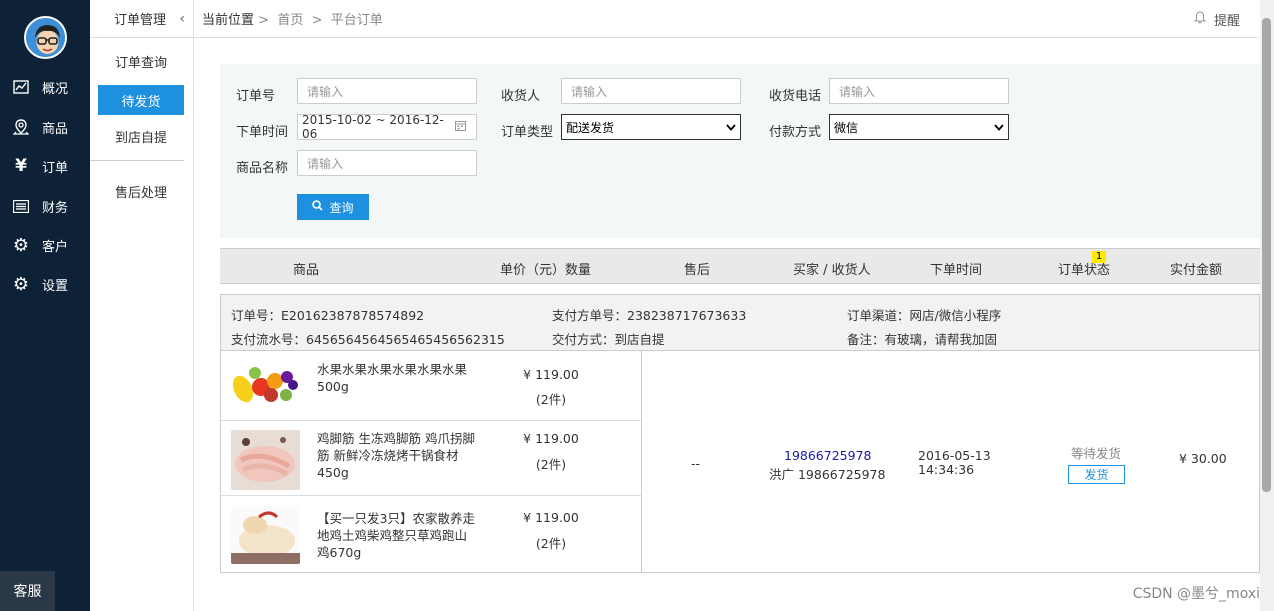 This screenshot has width=1274, height=611. What do you see at coordinates (649, 315) in the screenshot?
I see `payer-order-number: 支付方单号：238238717673633` at bounding box center [649, 315].